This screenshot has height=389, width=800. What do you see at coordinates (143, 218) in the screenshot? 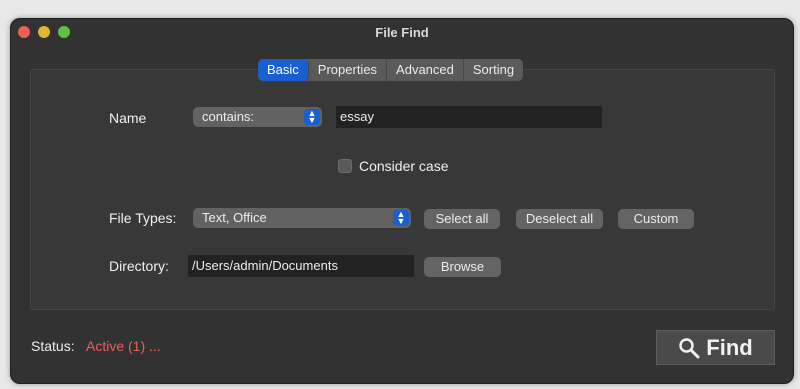
I see `file-types-label: File Types:` at bounding box center [143, 218].